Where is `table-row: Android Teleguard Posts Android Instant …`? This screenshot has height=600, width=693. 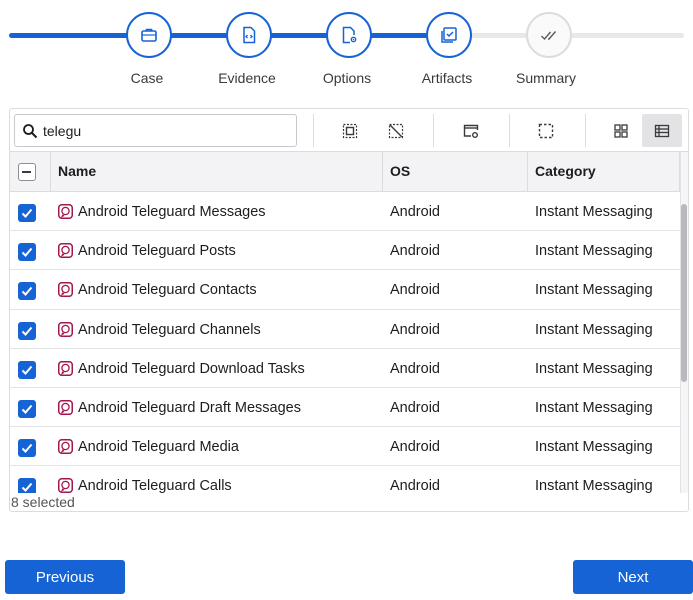
table-row: Android Teleguard Posts Android Instant … is located at coordinates (345, 251).